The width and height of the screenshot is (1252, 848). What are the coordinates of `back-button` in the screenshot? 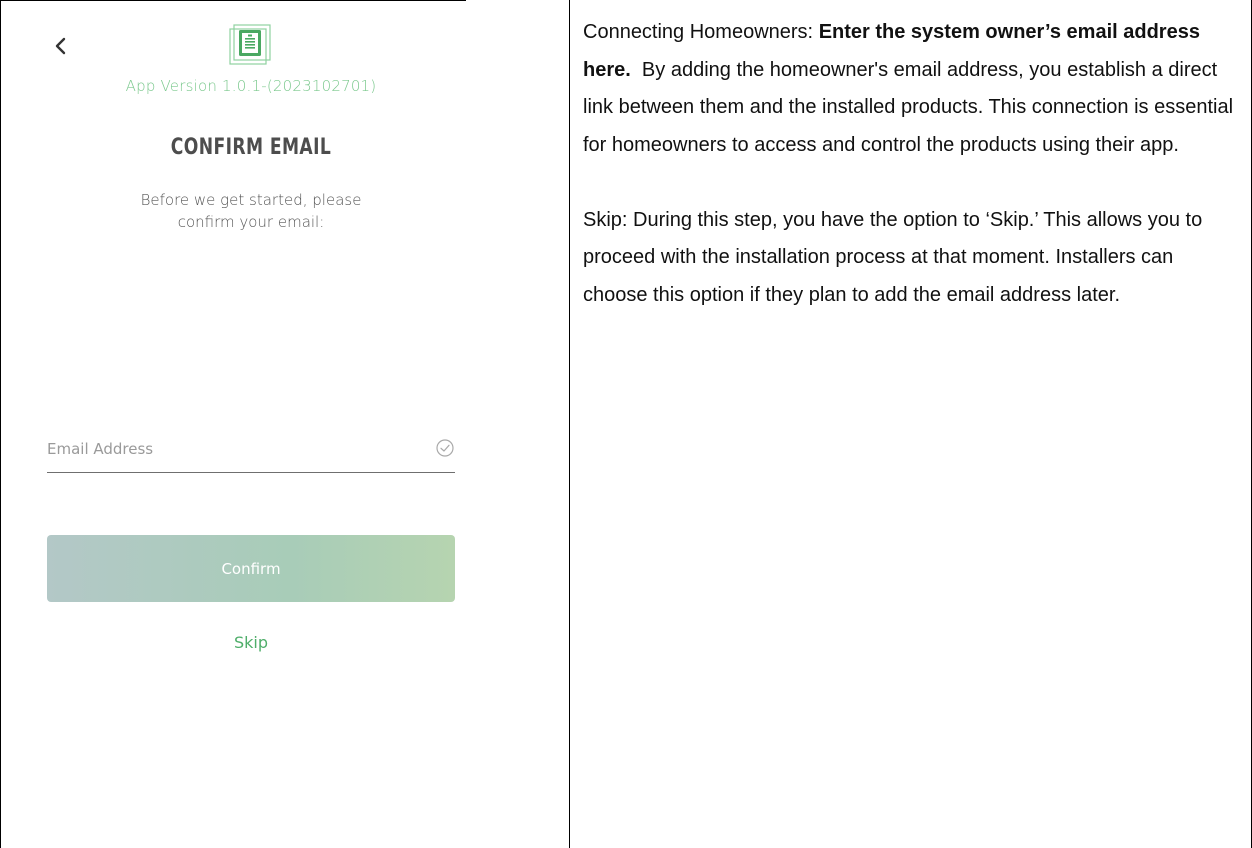 It's located at (61, 46).